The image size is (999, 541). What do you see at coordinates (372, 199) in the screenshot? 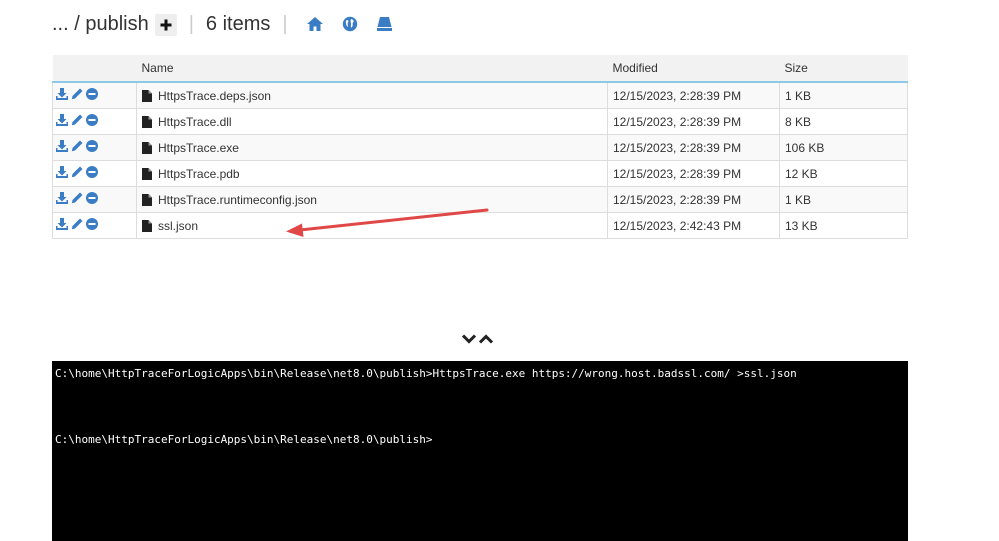
I see `file-name-cell: HttpsTrace.runtimeconfig.json` at bounding box center [372, 199].